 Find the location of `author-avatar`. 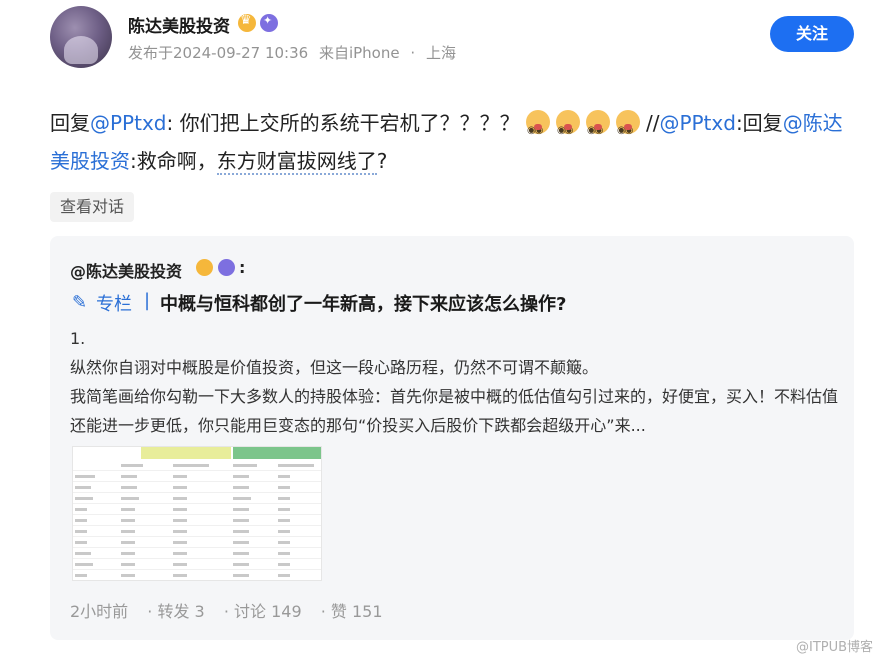

author-avatar is located at coordinates (81, 37).